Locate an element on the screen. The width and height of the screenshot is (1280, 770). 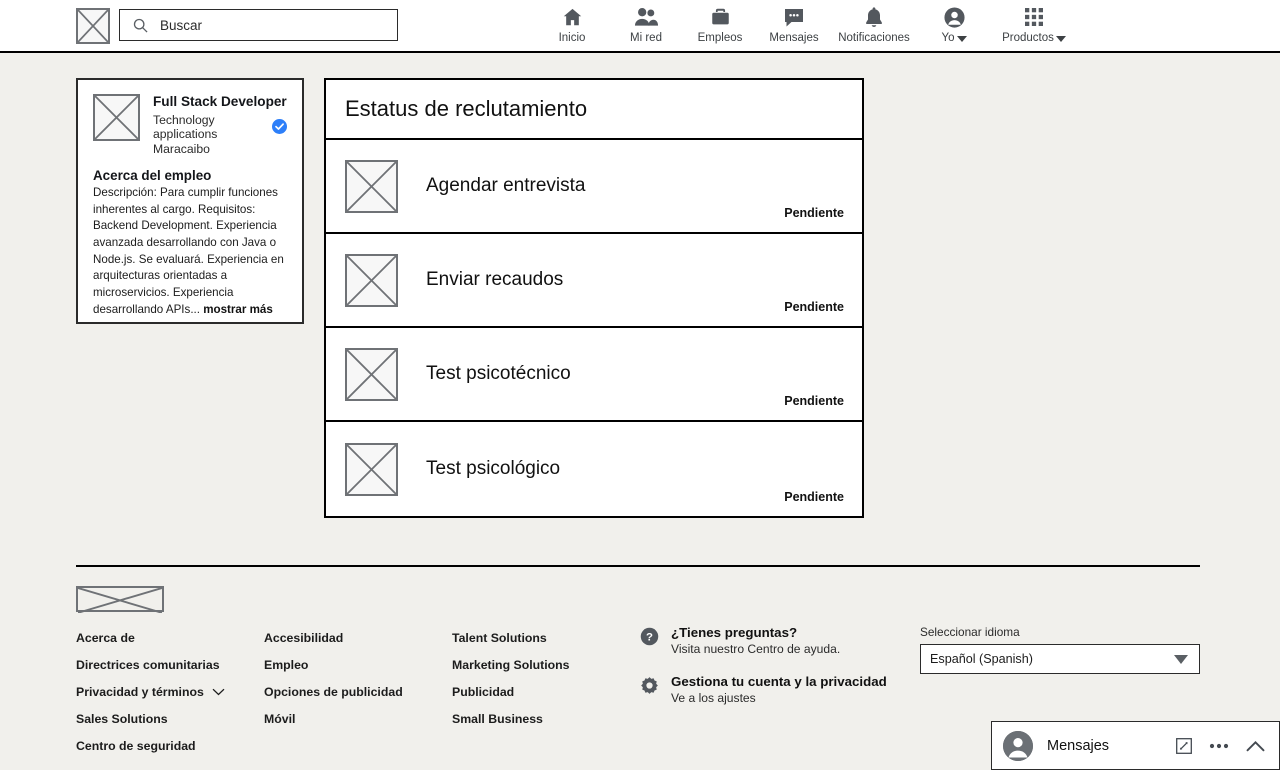
footer-link-privacidad-text: Privacidad y términos is located at coordinates (140, 692).